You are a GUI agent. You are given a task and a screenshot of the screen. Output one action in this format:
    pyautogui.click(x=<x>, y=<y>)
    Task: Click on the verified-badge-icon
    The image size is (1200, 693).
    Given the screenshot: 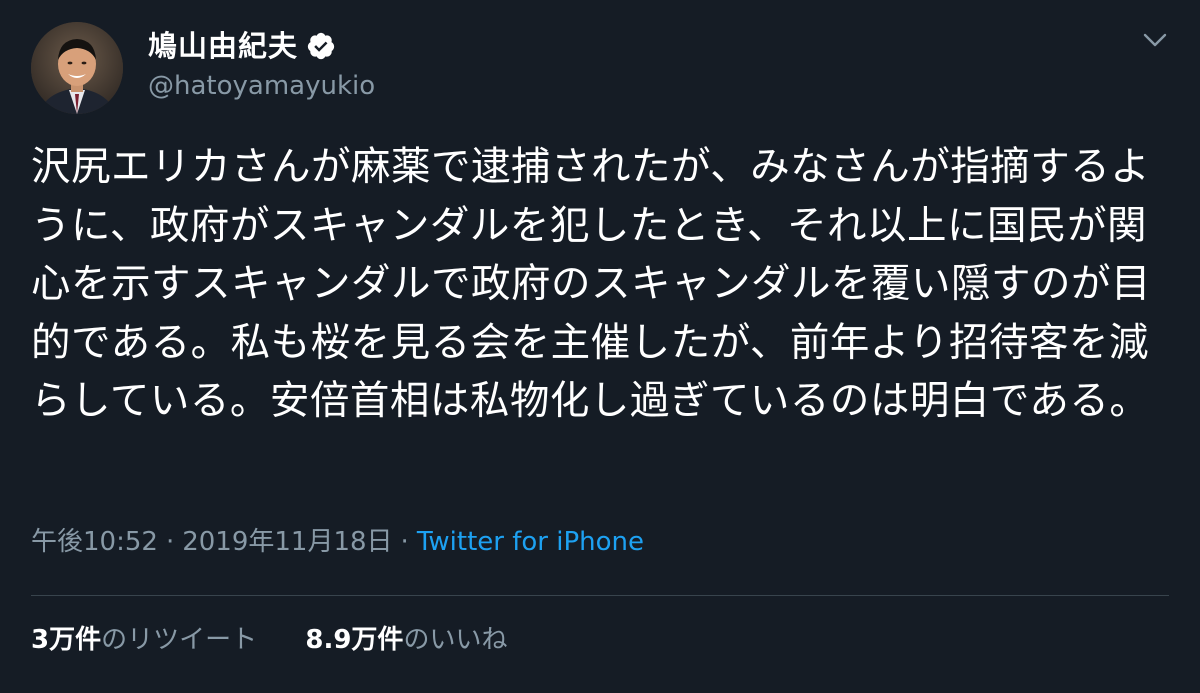 What is the action you would take?
    pyautogui.click(x=321, y=46)
    